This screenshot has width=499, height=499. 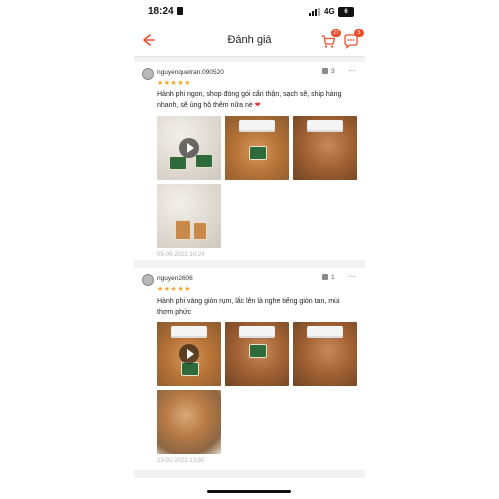 What do you see at coordinates (315, 12) in the screenshot?
I see `signal-icon` at bounding box center [315, 12].